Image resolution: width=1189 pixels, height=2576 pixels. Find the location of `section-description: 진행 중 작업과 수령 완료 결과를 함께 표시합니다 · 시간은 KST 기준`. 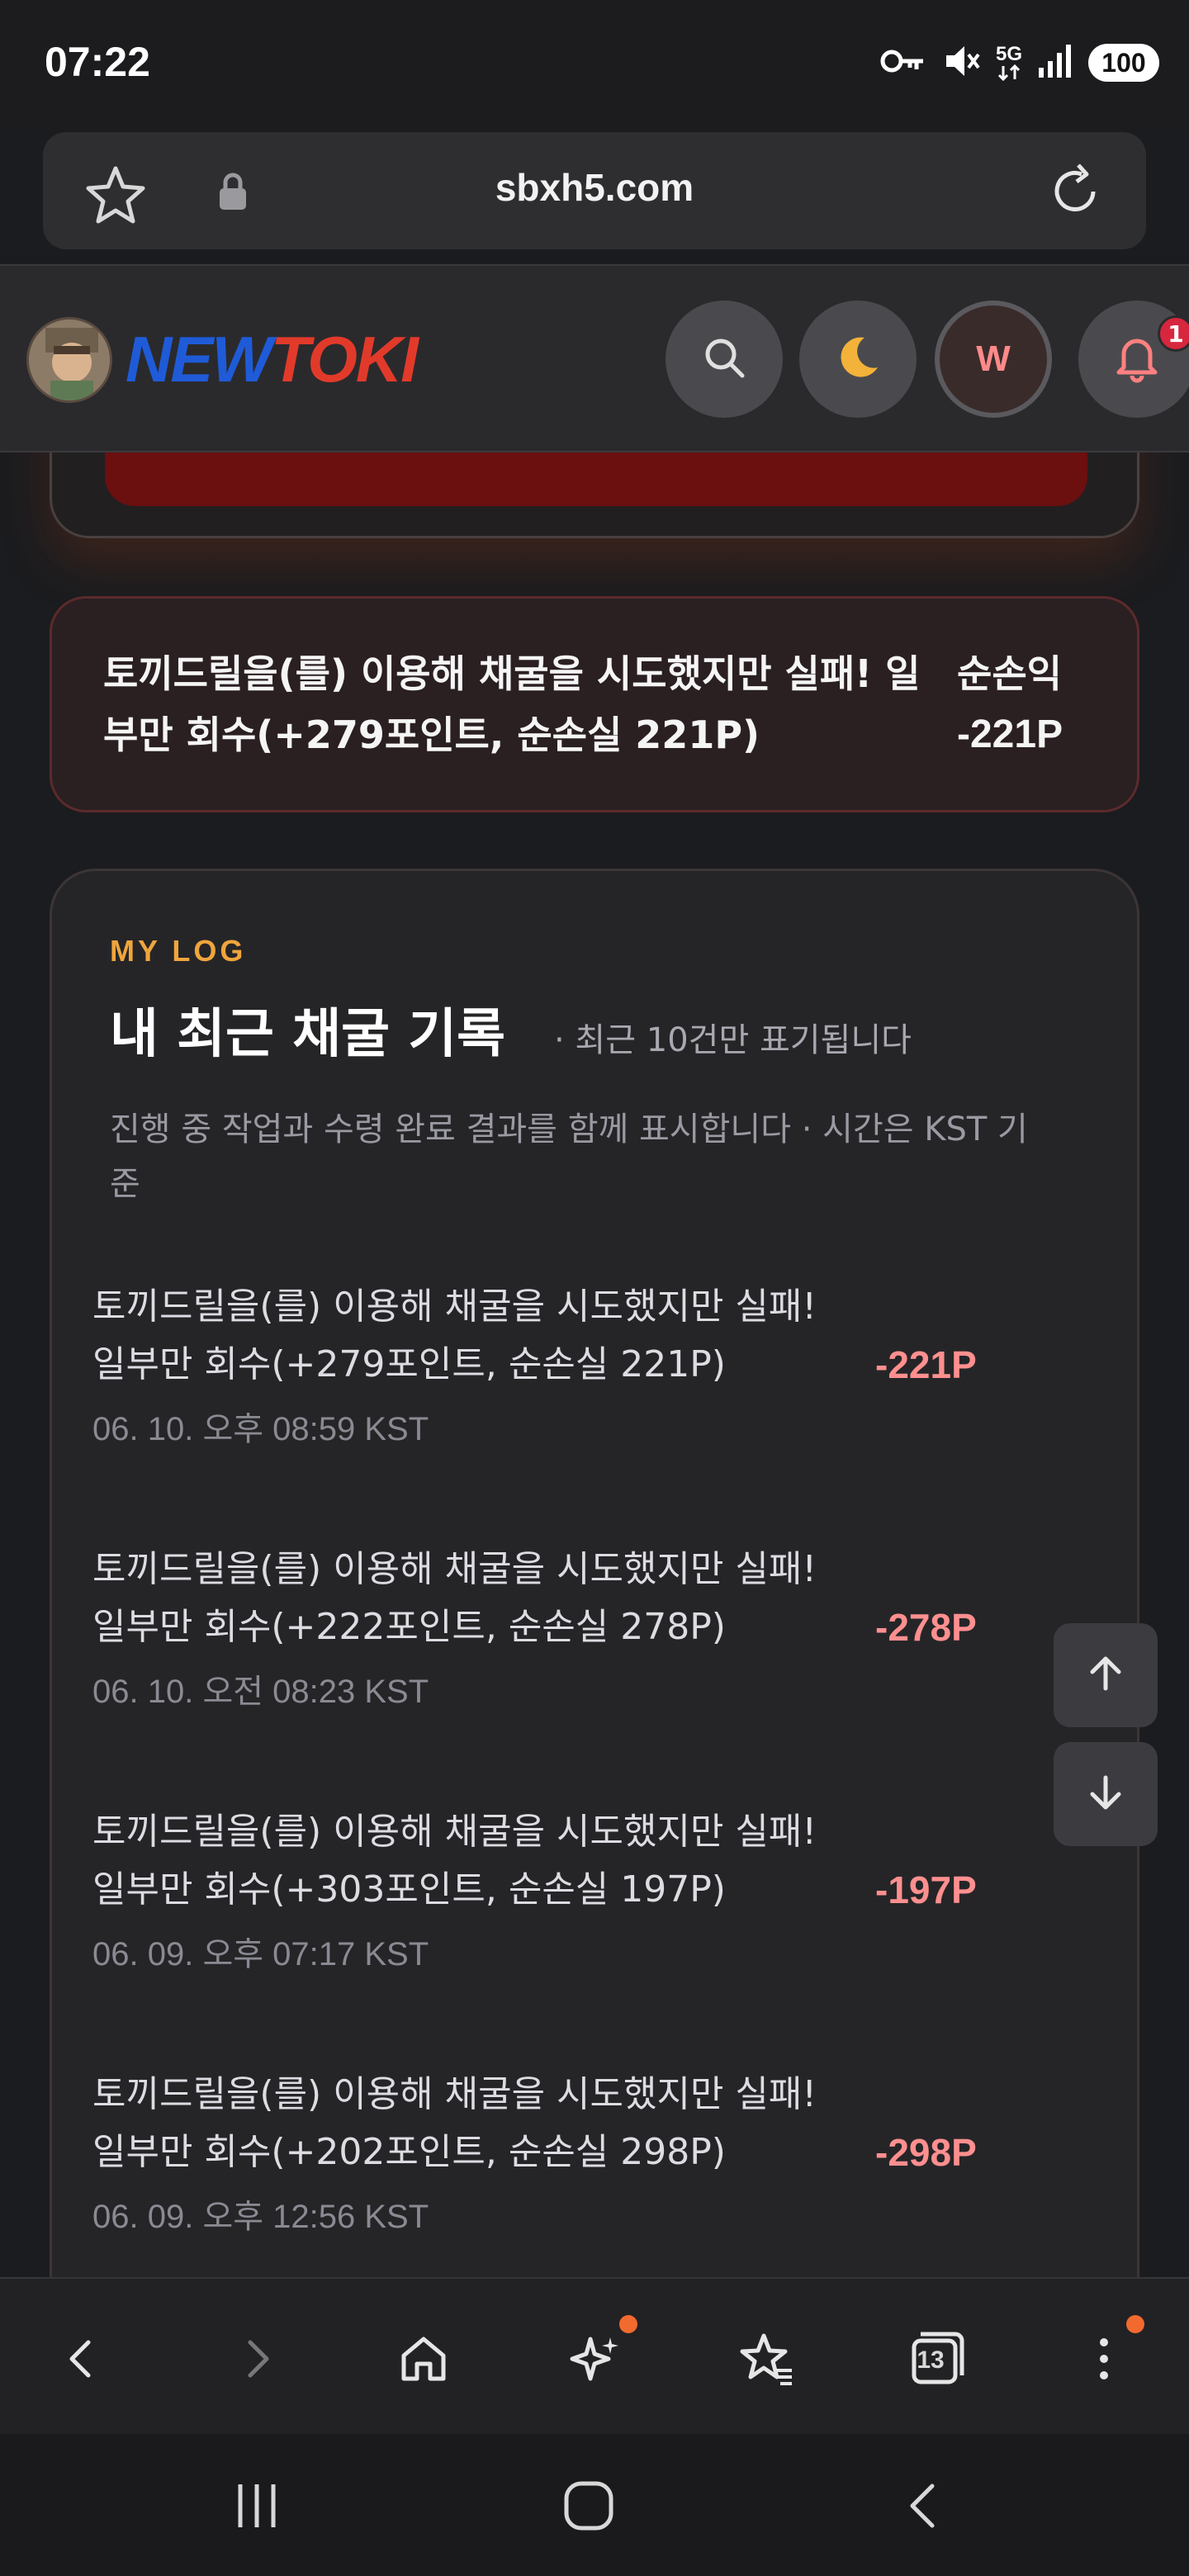

section-description: 진행 중 작업과 수령 완료 결과를 함께 표시합니다 · 시간은 KST 기준 is located at coordinates (569, 1156).